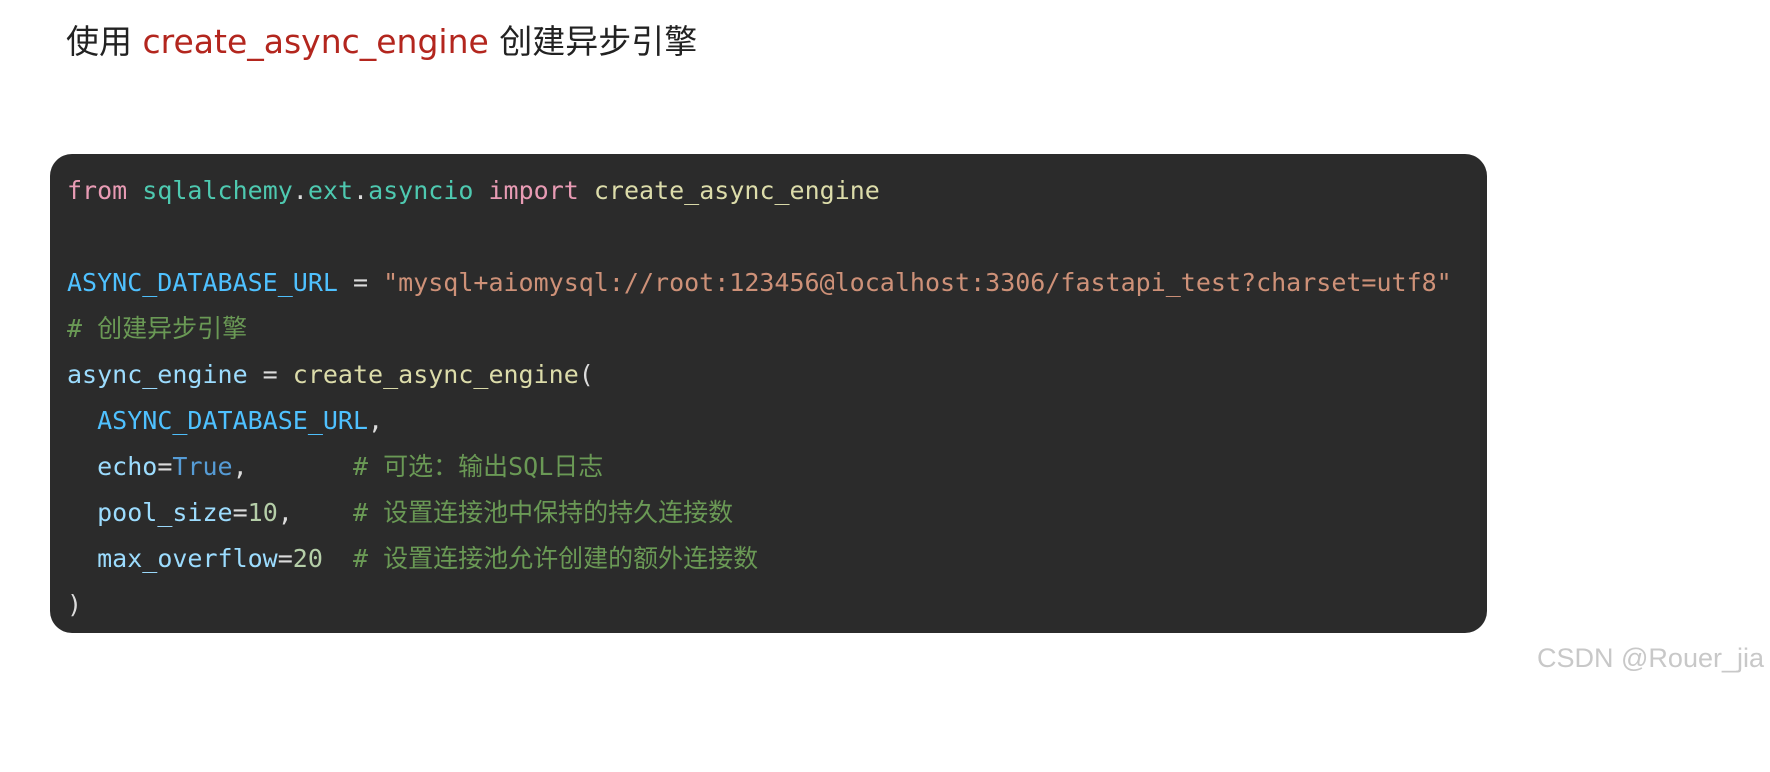 Image resolution: width=1770 pixels, height=772 pixels. What do you see at coordinates (104, 41) in the screenshot?
I see `heading-prefix: 使用` at bounding box center [104, 41].